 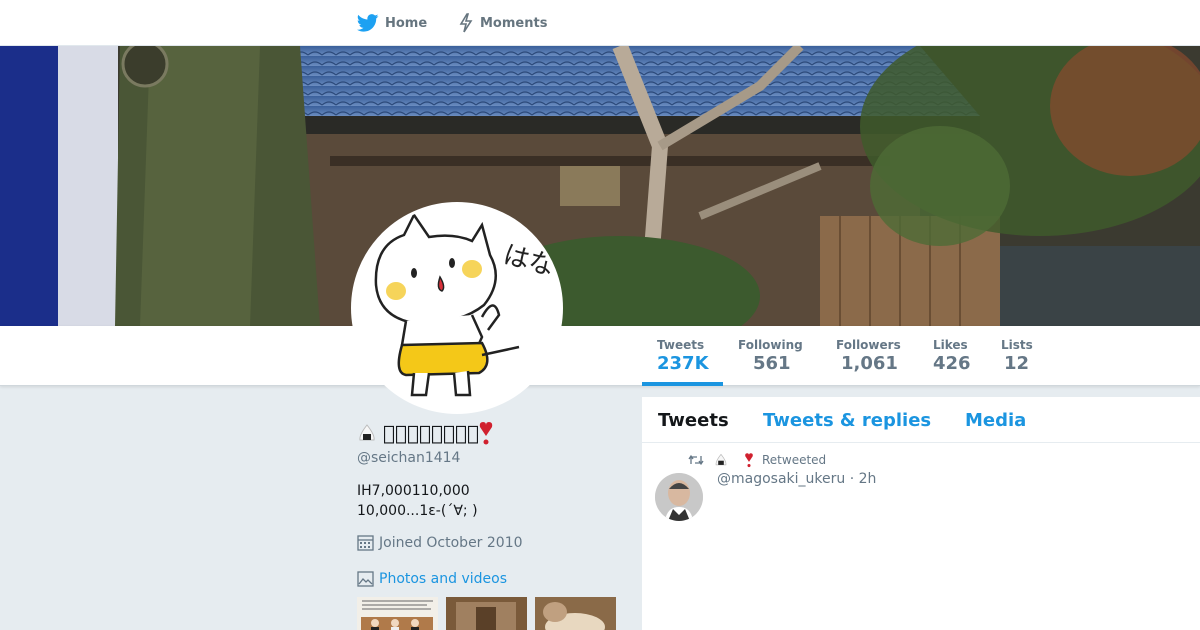 I want to click on tweet-timestamp: · 2h, so click(x=863, y=479).